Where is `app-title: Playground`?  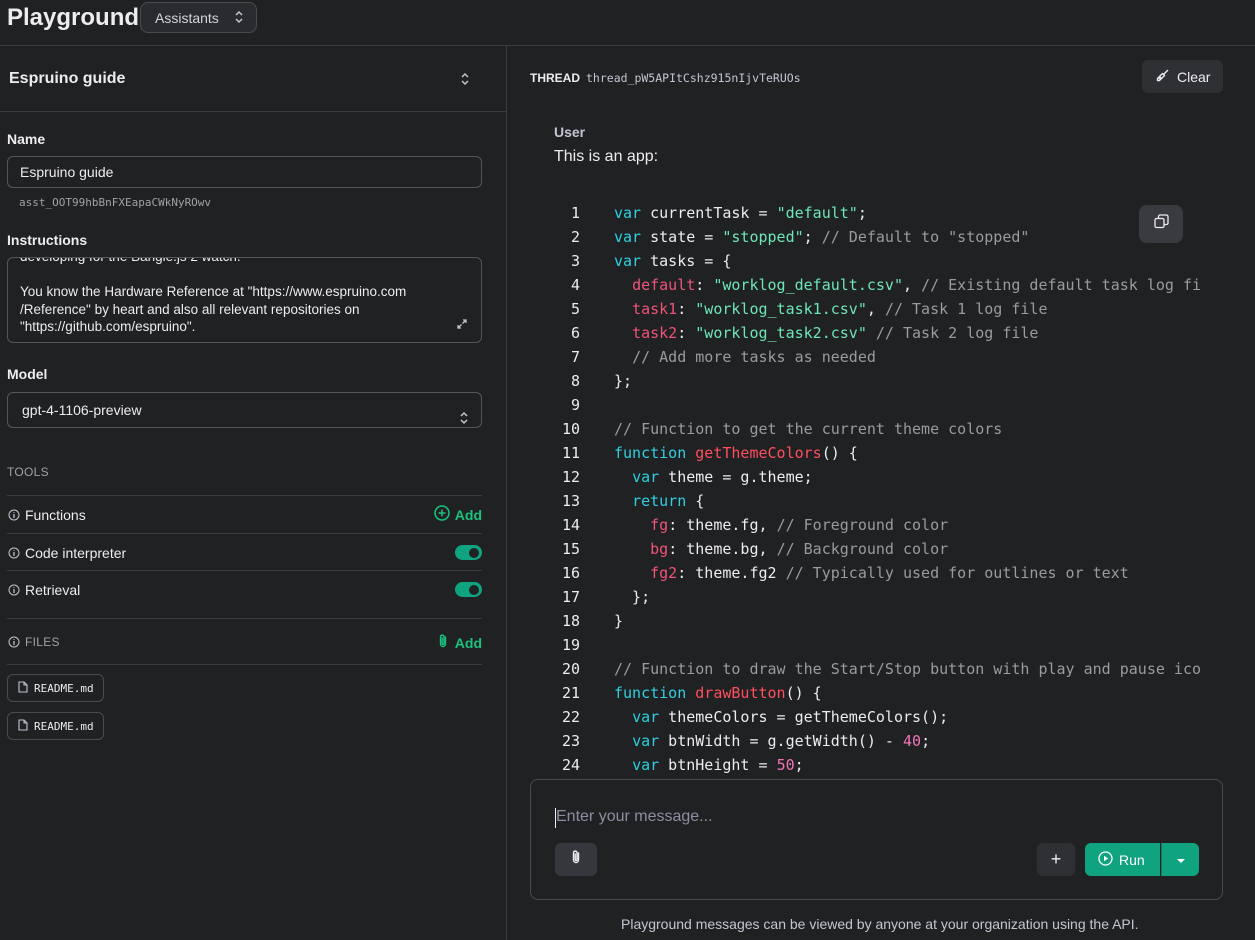
app-title: Playground is located at coordinates (73, 17).